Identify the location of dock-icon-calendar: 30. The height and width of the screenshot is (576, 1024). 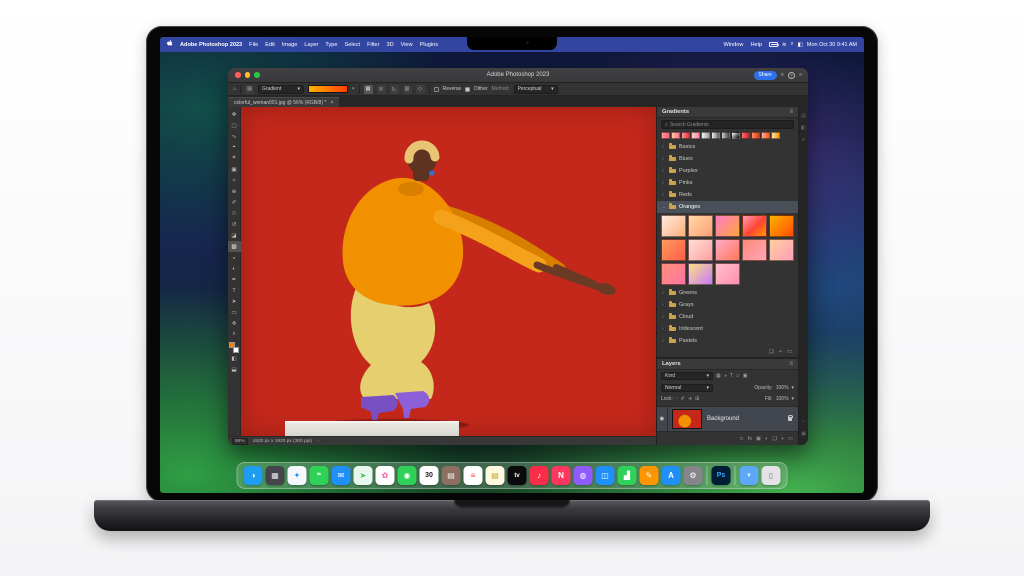
(429, 475).